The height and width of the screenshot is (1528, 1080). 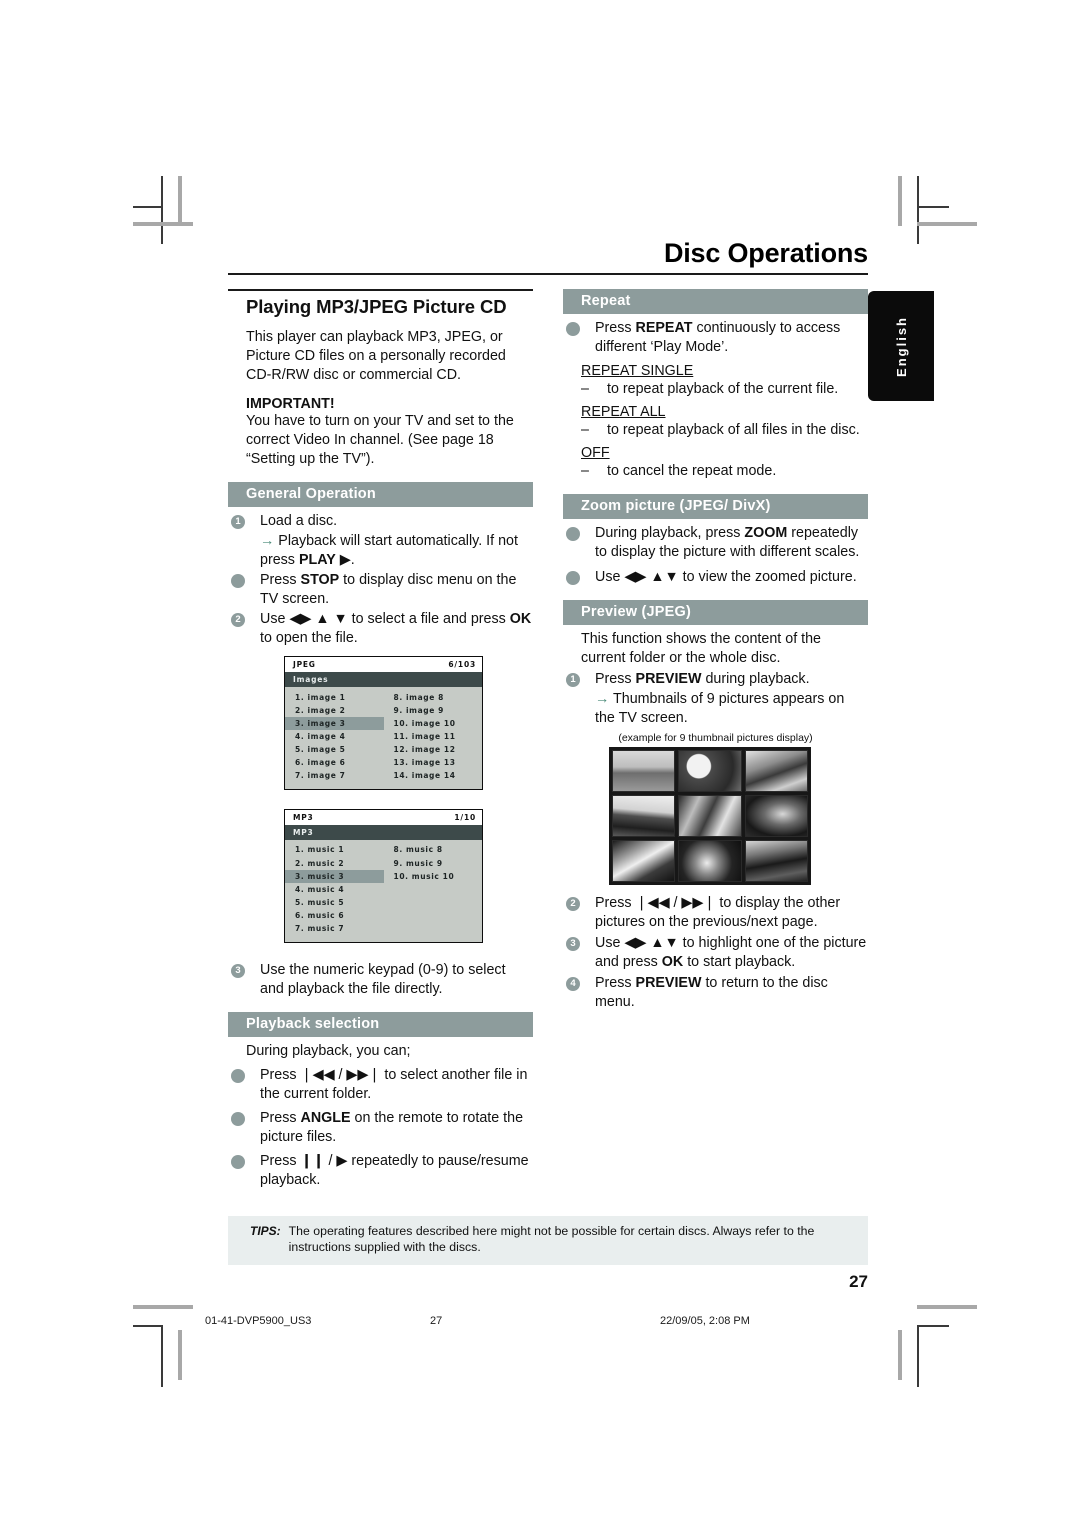 What do you see at coordinates (383, 664) in the screenshot?
I see `osd-jpeg-titlebar: JPEG 6/103` at bounding box center [383, 664].